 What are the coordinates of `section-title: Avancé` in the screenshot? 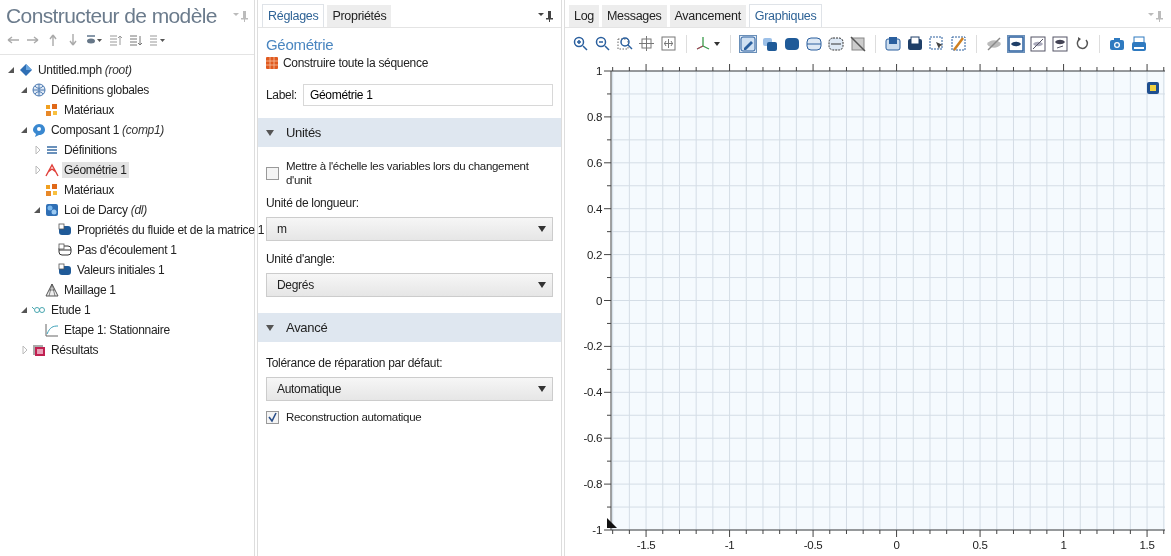 It's located at (307, 327).